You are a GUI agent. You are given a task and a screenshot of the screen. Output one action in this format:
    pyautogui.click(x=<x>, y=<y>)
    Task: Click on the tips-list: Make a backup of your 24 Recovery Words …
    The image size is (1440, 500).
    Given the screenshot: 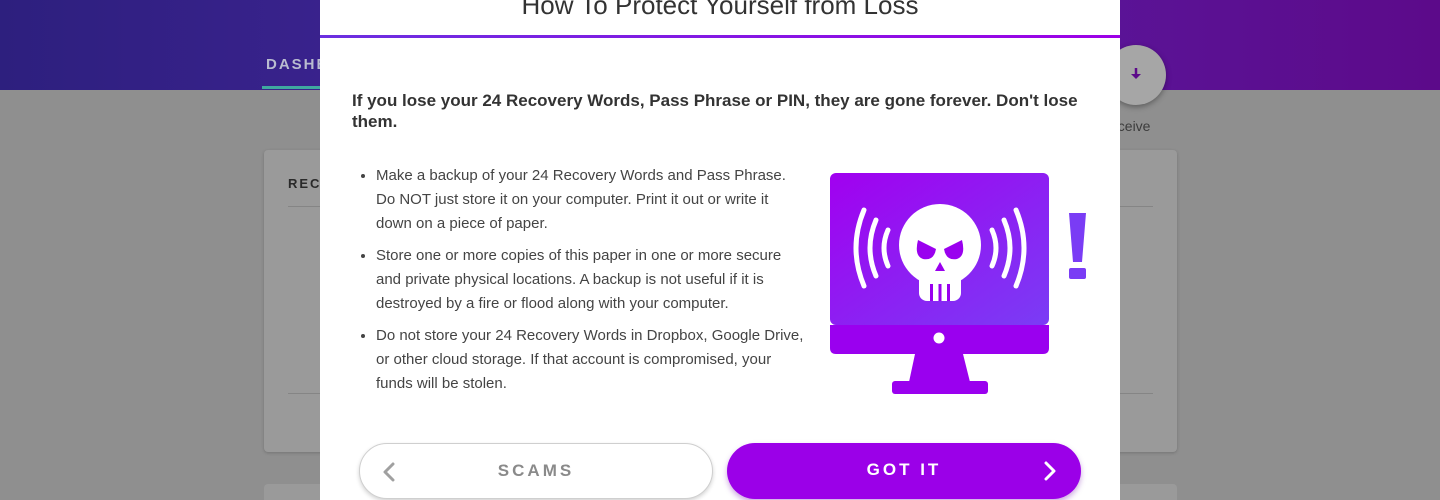 What is the action you would take?
    pyautogui.click(x=591, y=284)
    